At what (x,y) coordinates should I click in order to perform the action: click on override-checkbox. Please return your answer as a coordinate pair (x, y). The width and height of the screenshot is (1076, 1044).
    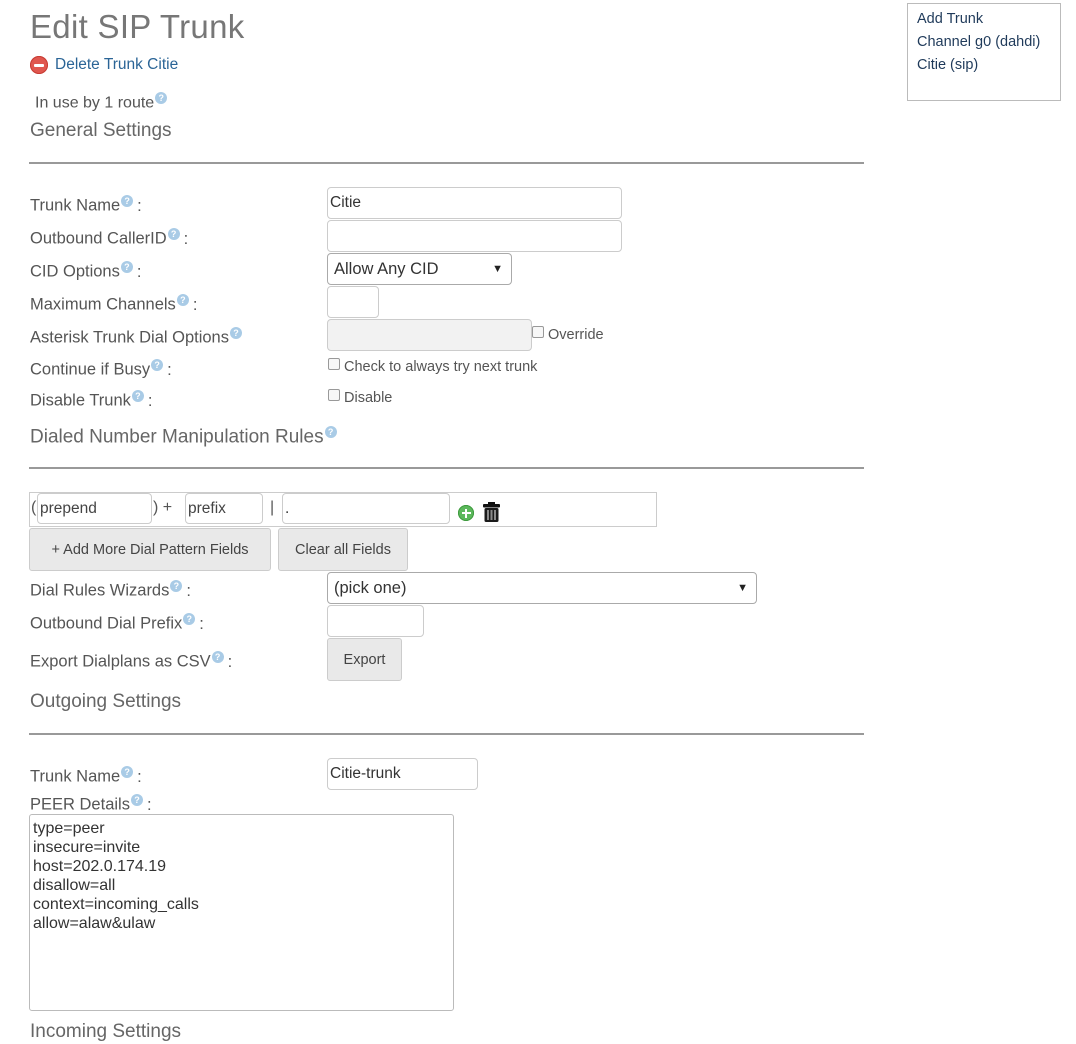
    Looking at the image, I should click on (538, 332).